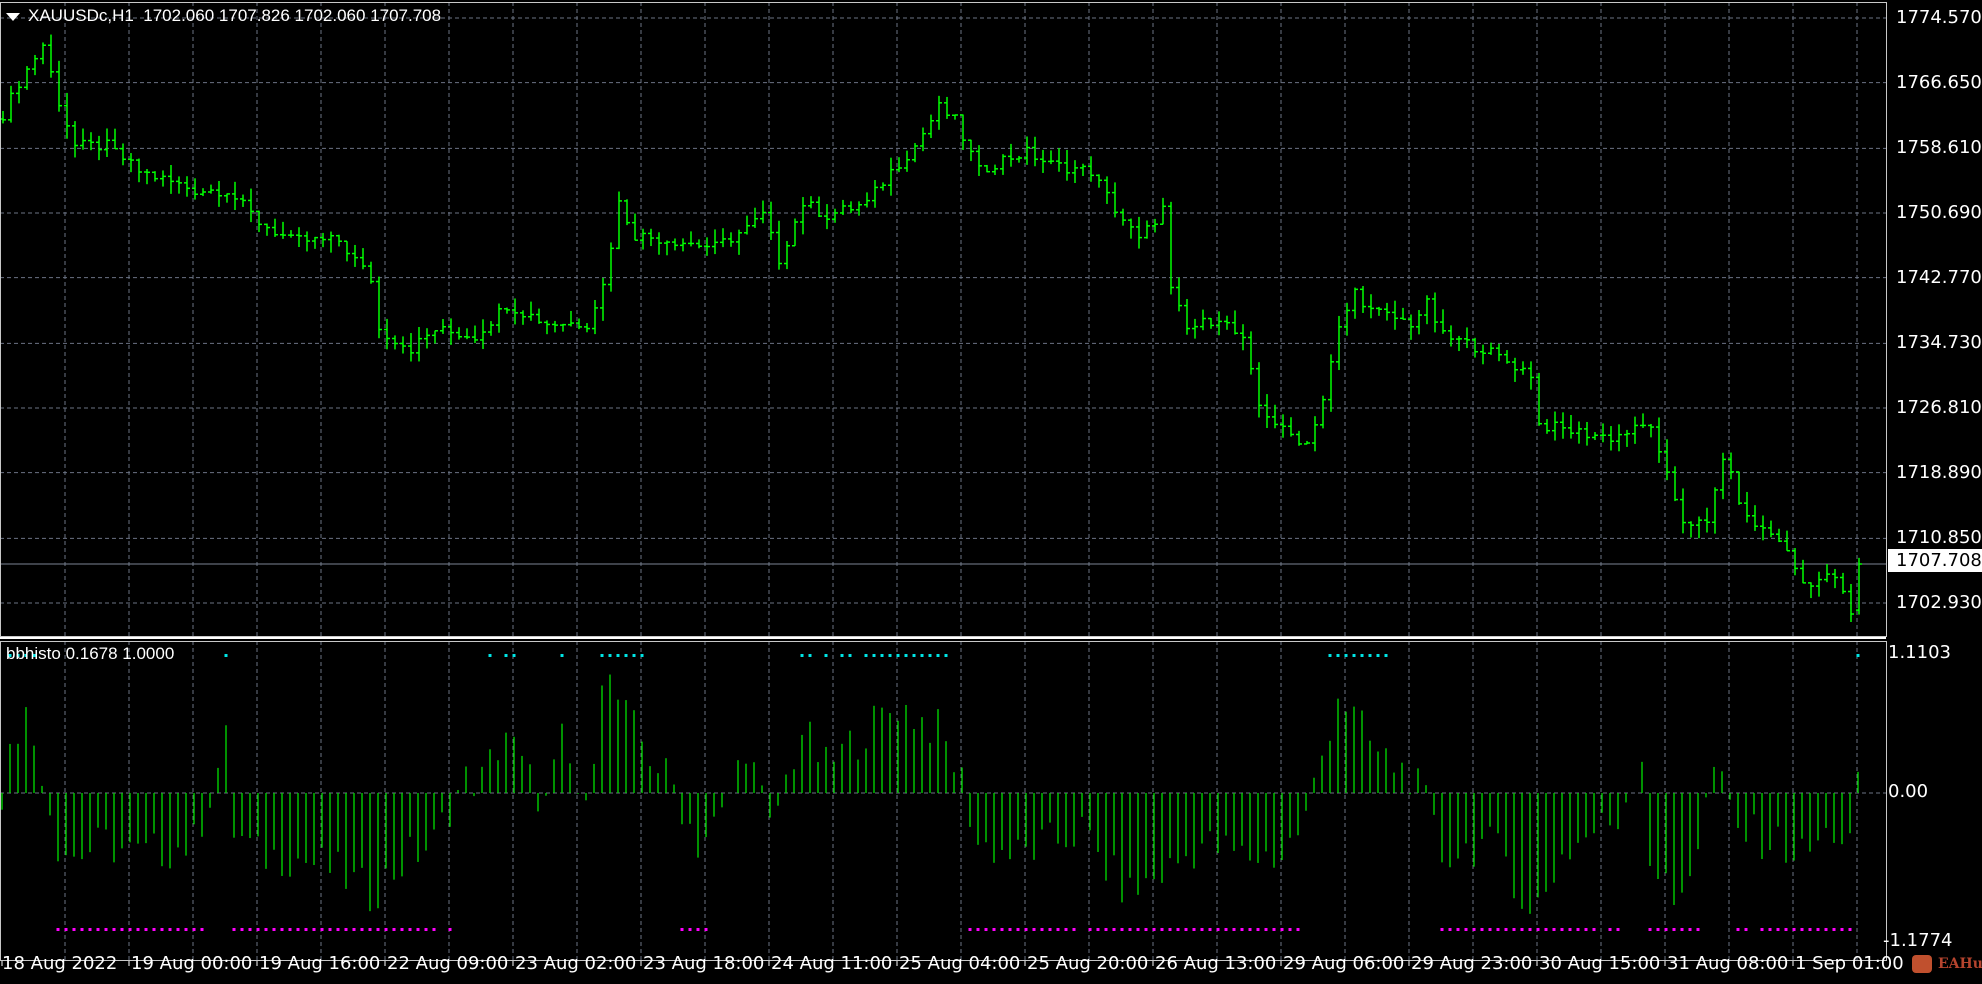  Describe the element at coordinates (1918, 940) in the screenshot. I see `indicator-axis-min: -1.1774` at that location.